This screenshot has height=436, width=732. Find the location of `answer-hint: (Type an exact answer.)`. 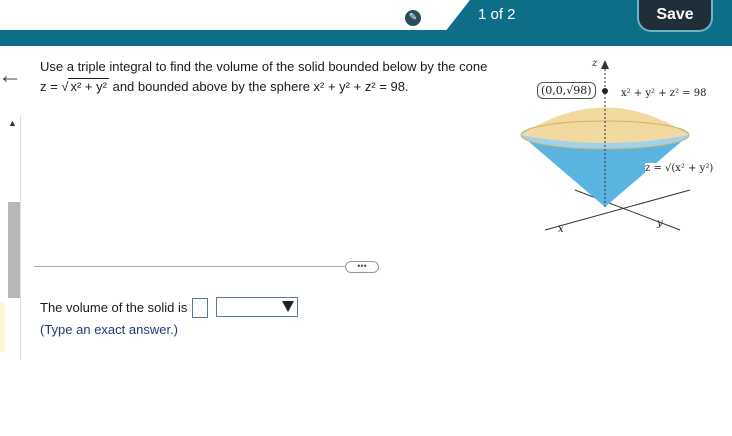

answer-hint: (Type an exact answer.) is located at coordinates (109, 329).